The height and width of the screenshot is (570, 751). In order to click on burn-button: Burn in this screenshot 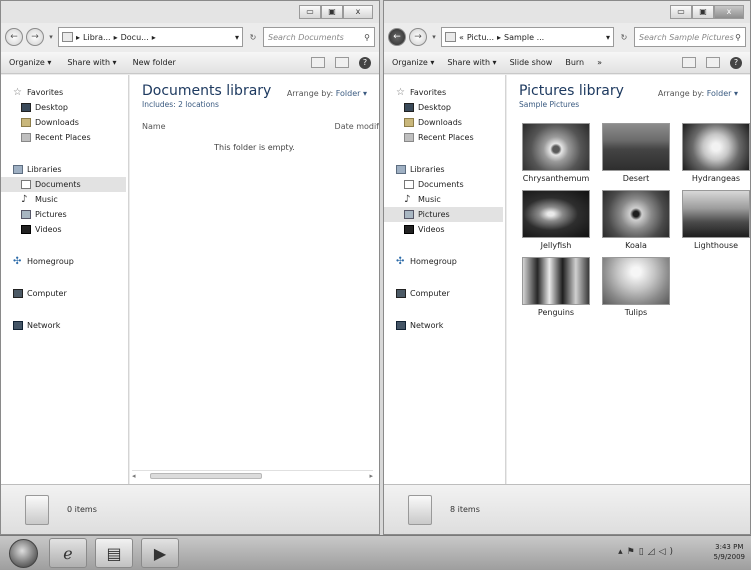, I will do `click(574, 62)`.